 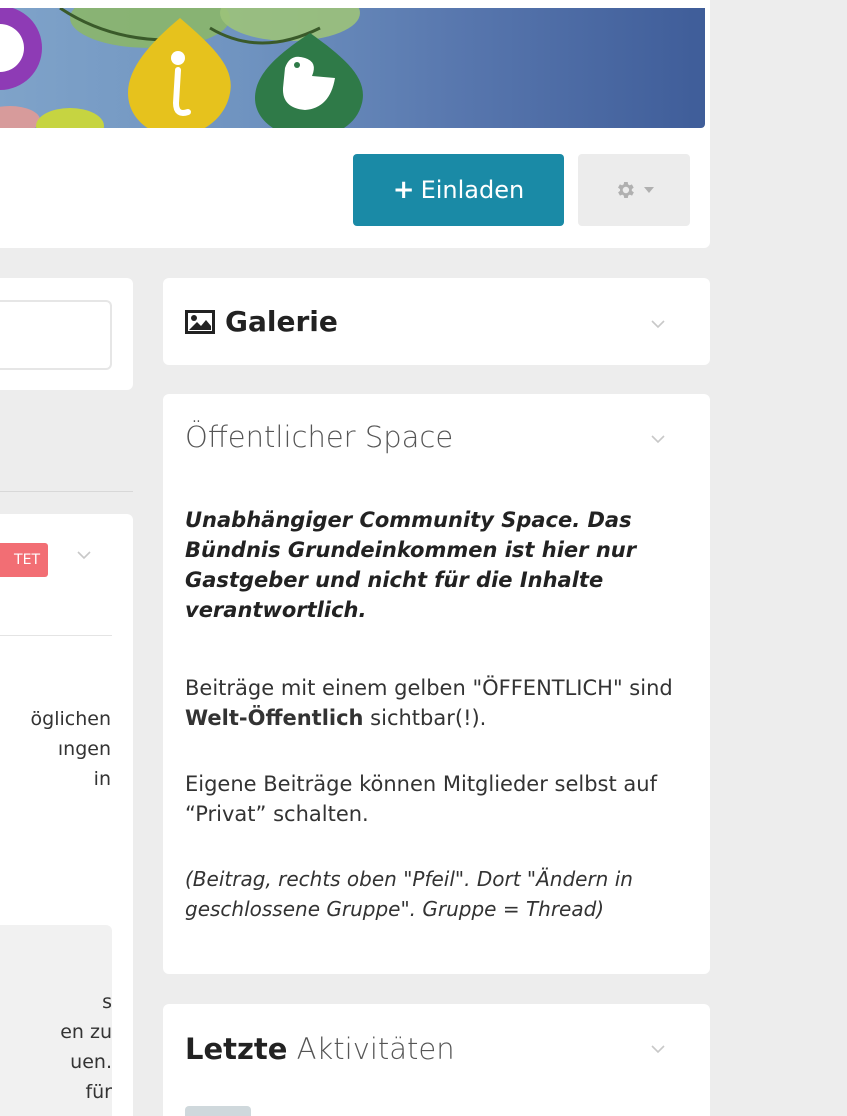 What do you see at coordinates (375, 1049) in the screenshot?
I see `activities-title-rest: Aktivitäten` at bounding box center [375, 1049].